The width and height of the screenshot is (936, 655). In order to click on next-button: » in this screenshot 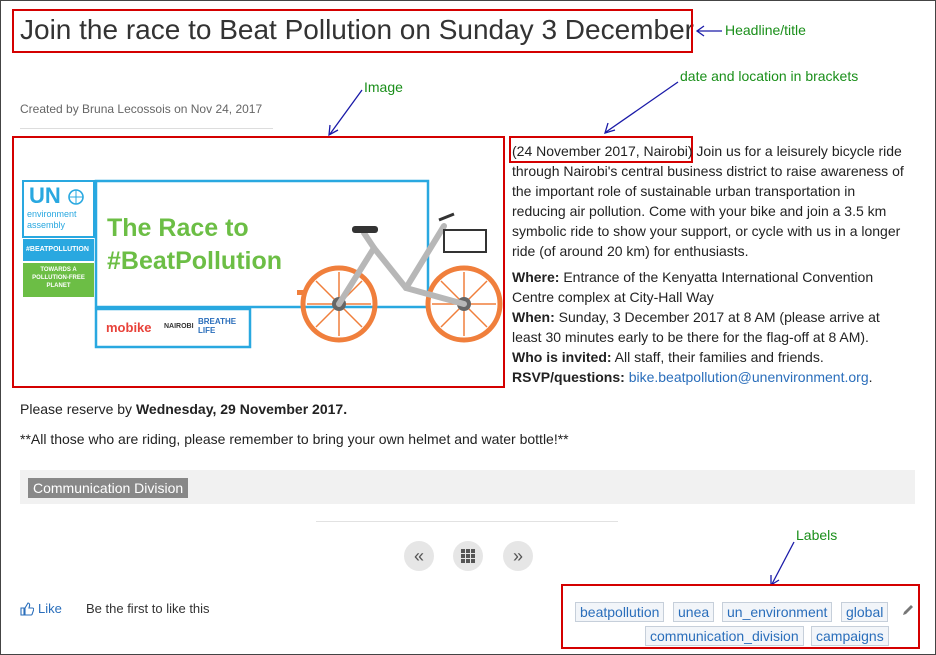, I will do `click(518, 556)`.